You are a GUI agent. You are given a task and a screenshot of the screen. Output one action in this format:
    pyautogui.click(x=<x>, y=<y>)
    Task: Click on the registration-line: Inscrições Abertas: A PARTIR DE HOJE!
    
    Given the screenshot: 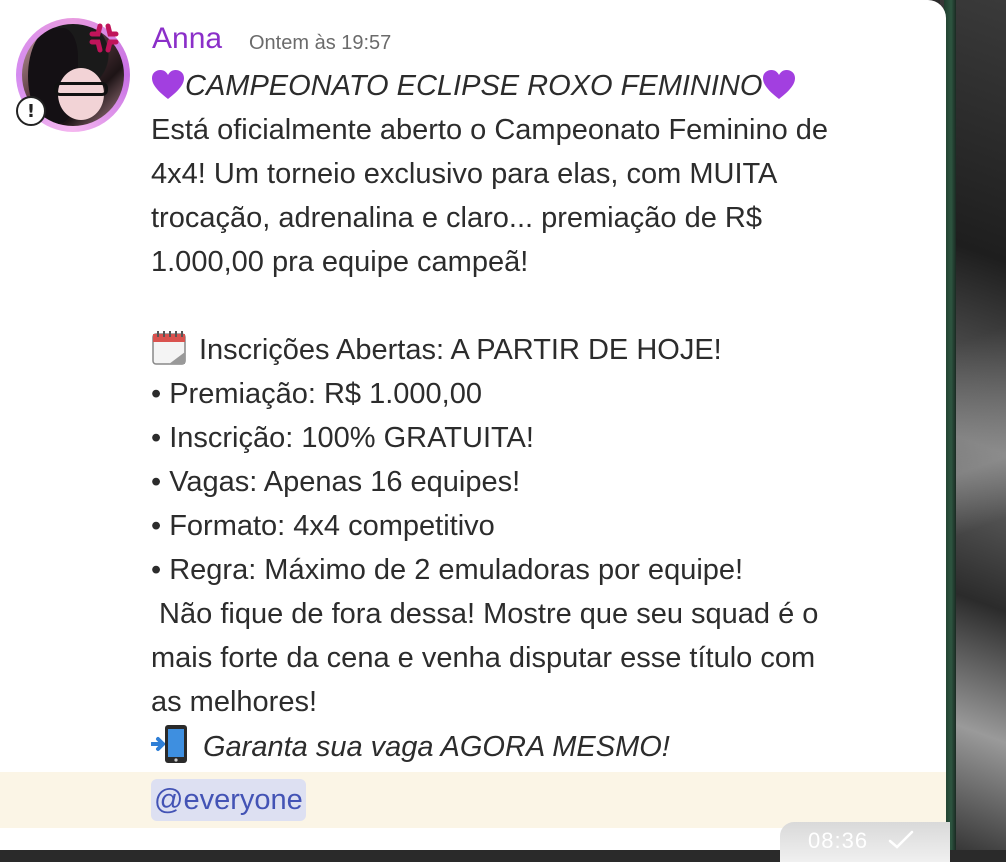 What is the action you would take?
    pyautogui.click(x=546, y=350)
    